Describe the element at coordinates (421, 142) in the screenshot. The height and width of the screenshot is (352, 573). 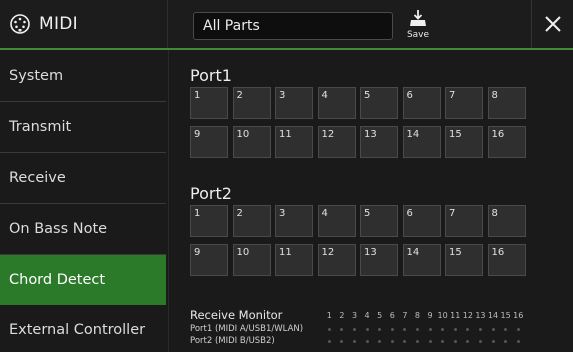
I see `port1-channel-button: 14` at that location.